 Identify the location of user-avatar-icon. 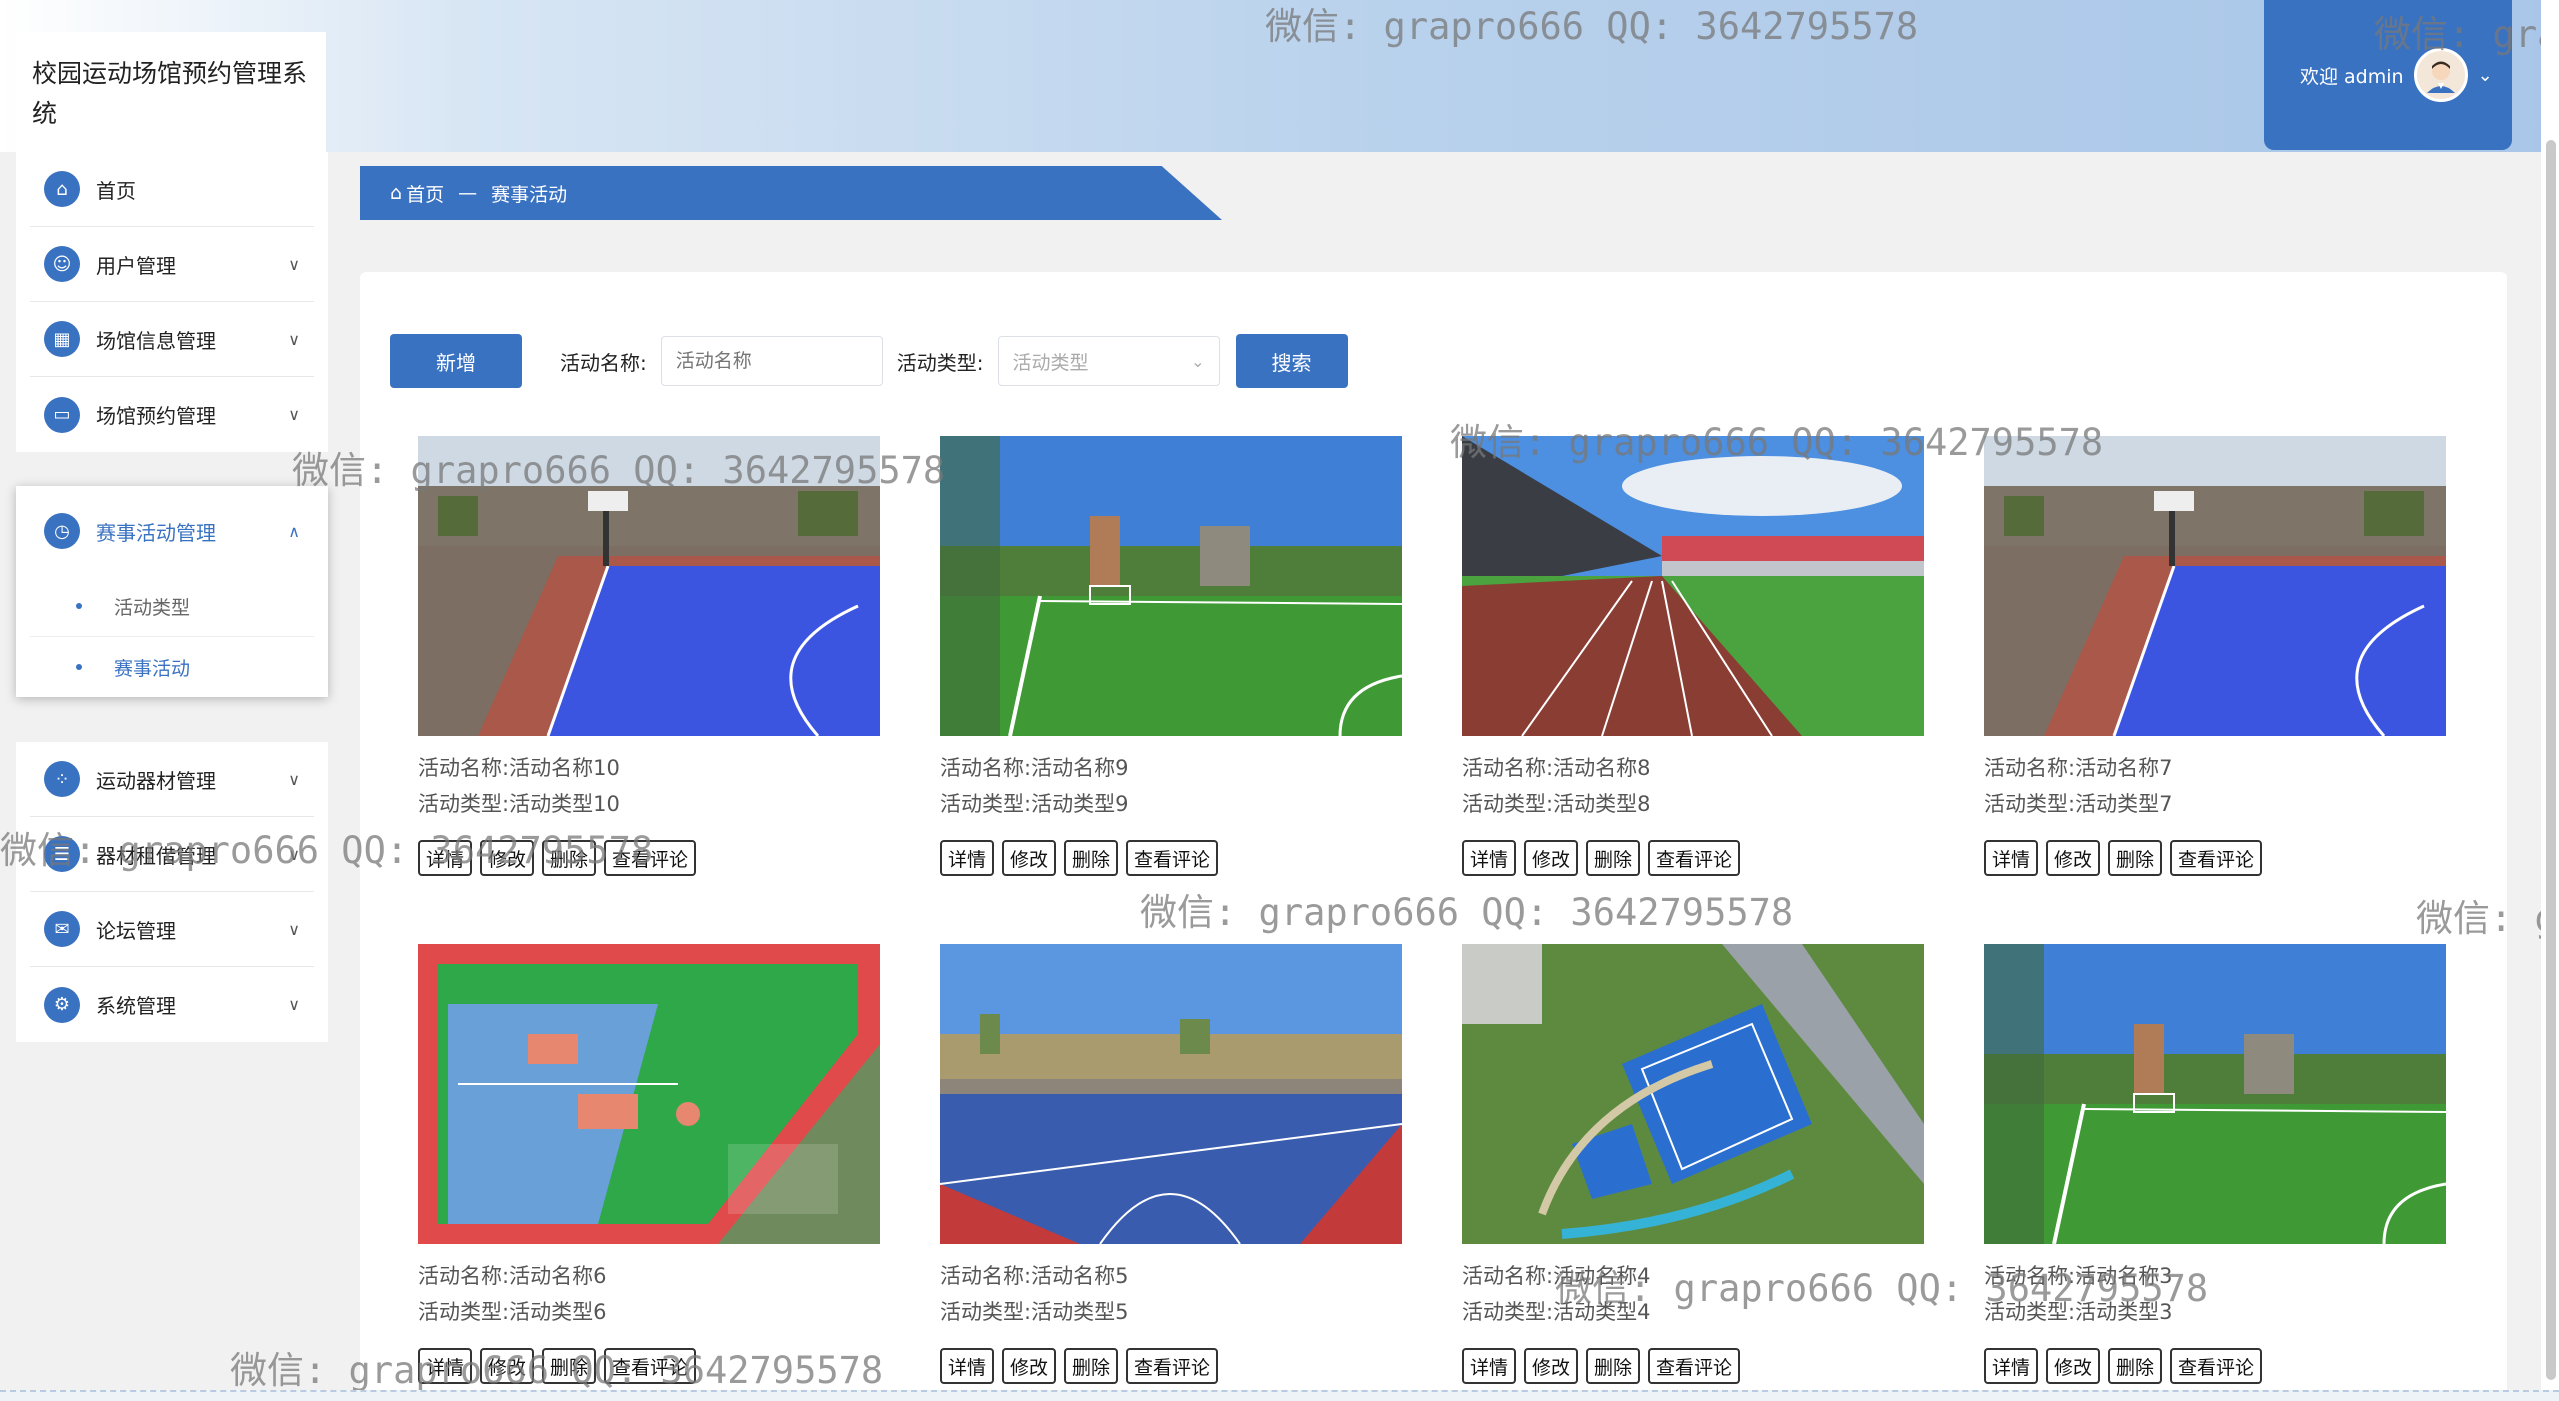
(2440, 75).